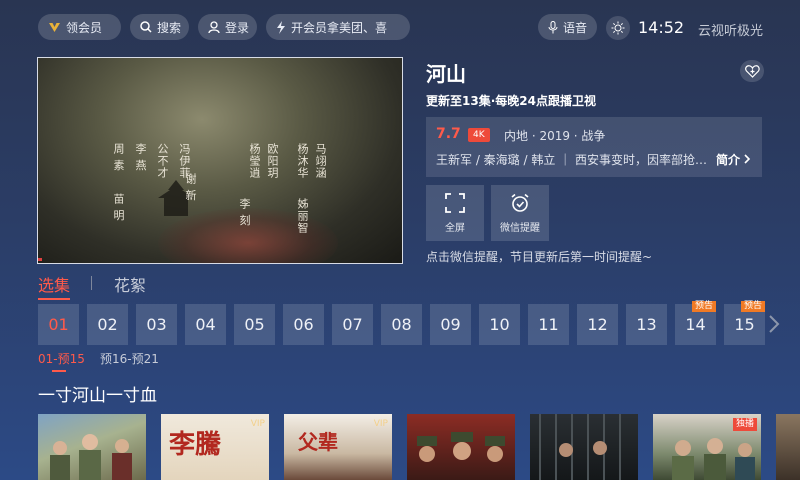 The image size is (800, 480). I want to click on vip-crown-icon, so click(54, 27).